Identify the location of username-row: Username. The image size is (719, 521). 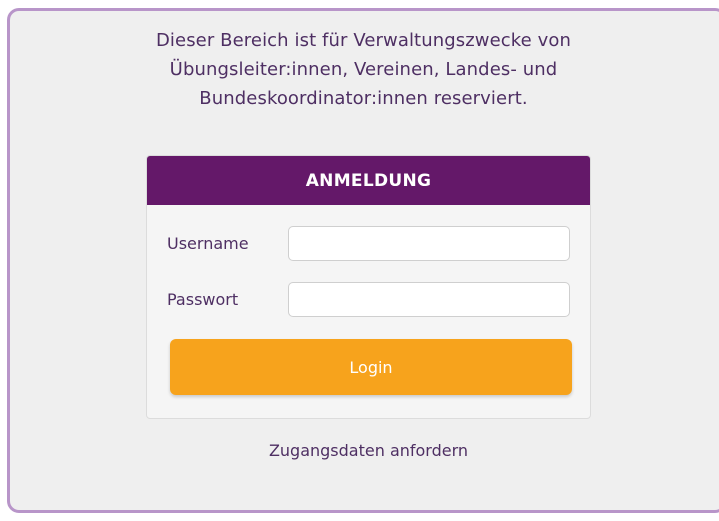
(368, 243).